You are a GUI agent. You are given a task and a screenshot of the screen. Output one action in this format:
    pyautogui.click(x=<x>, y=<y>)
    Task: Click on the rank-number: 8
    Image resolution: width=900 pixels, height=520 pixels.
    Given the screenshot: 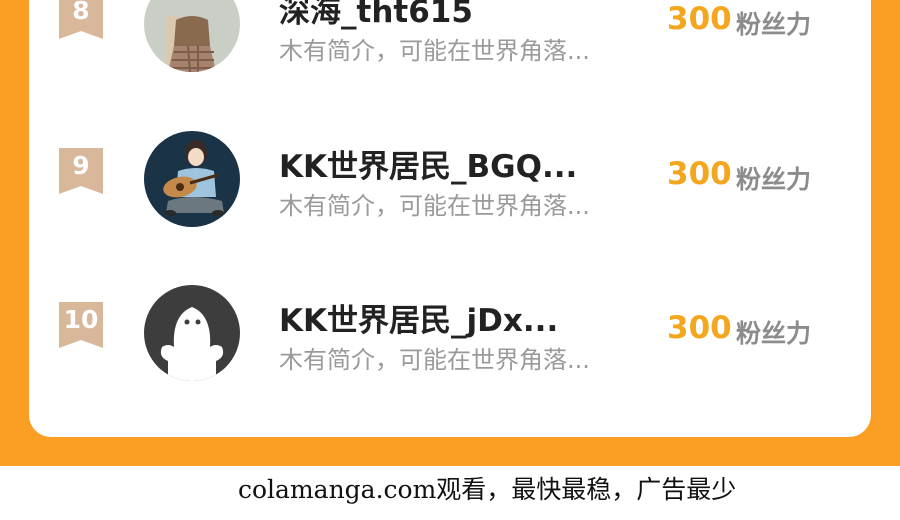 What is the action you would take?
    pyautogui.click(x=81, y=12)
    